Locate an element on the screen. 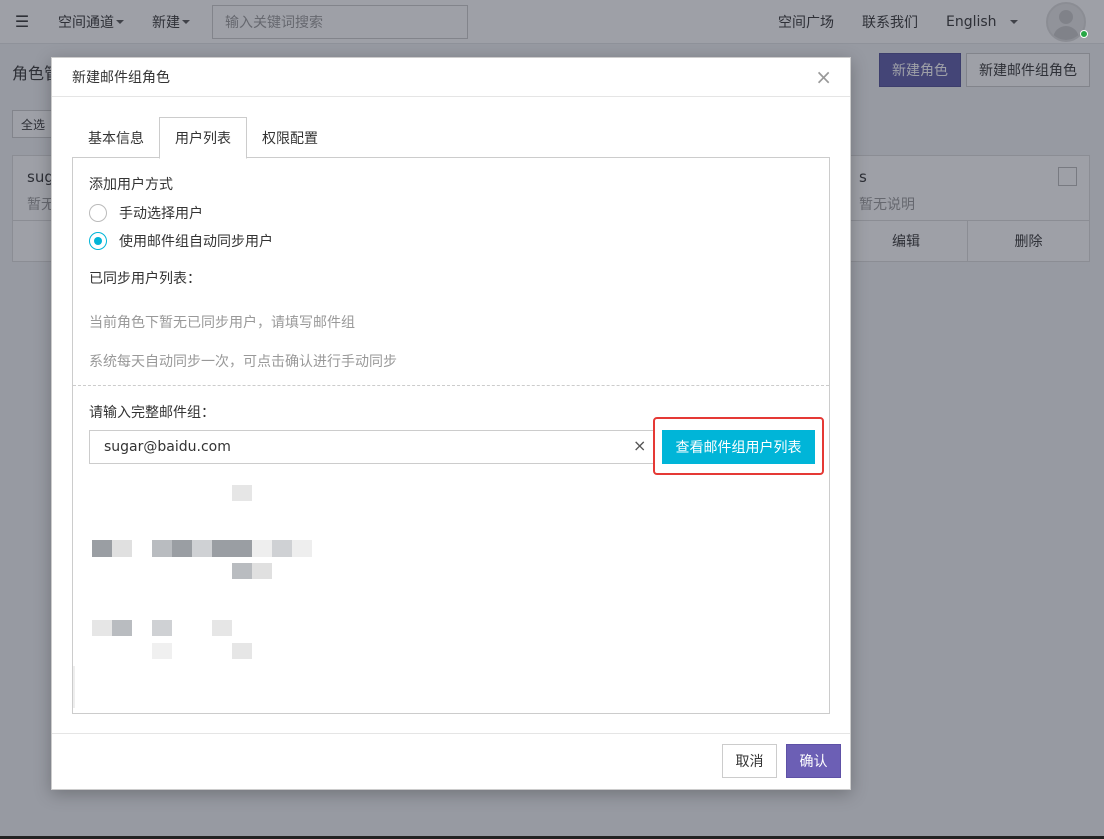 This screenshot has height=839, width=1104. online-status-icon is located at coordinates (1084, 34).